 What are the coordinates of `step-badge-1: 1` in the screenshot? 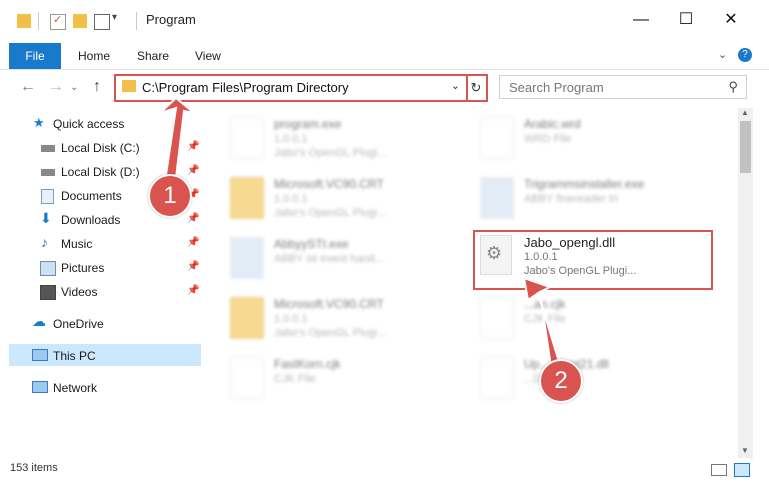 It's located at (170, 196).